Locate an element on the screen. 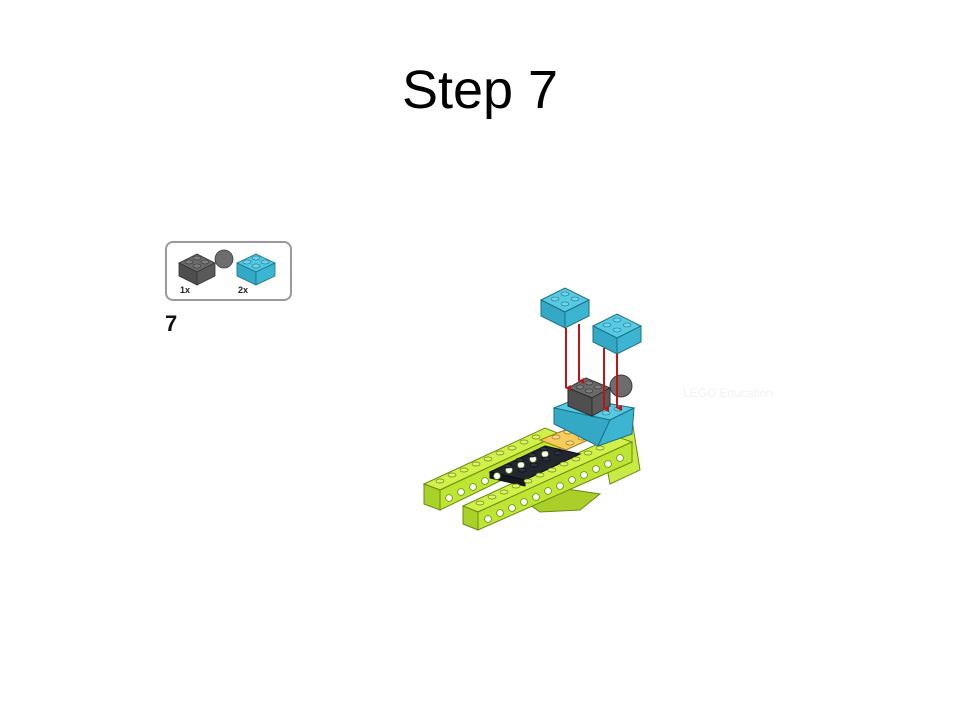  azure-brick-floating-left is located at coordinates (565, 308).